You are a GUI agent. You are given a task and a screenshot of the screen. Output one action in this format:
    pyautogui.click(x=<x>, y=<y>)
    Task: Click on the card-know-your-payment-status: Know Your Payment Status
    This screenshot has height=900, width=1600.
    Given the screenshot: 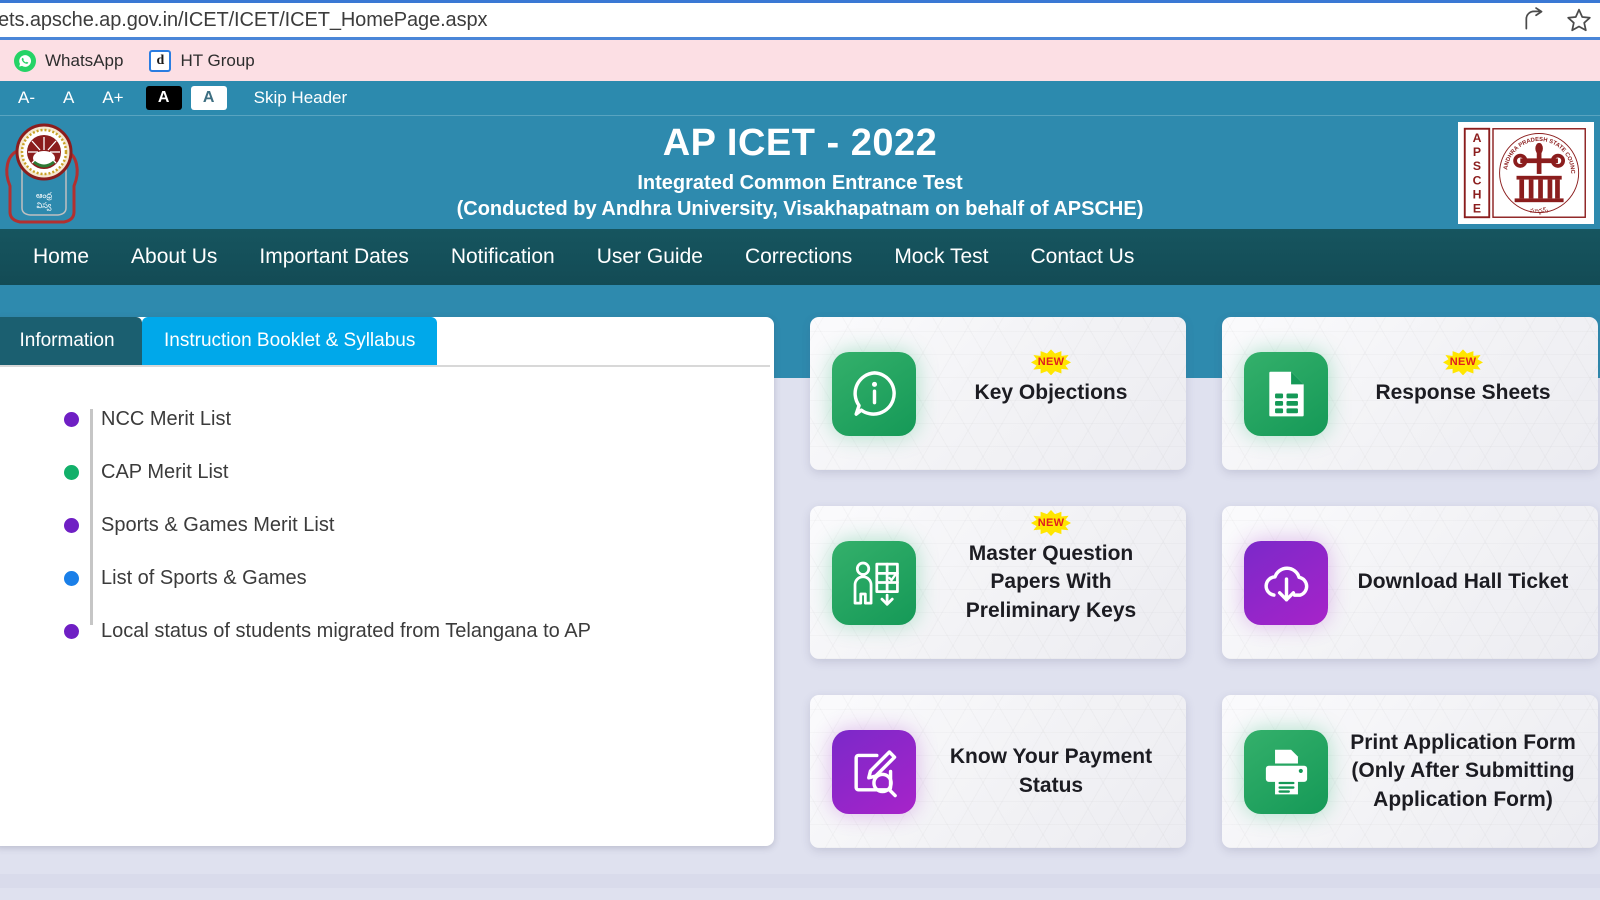 What is the action you would take?
    pyautogui.click(x=998, y=771)
    